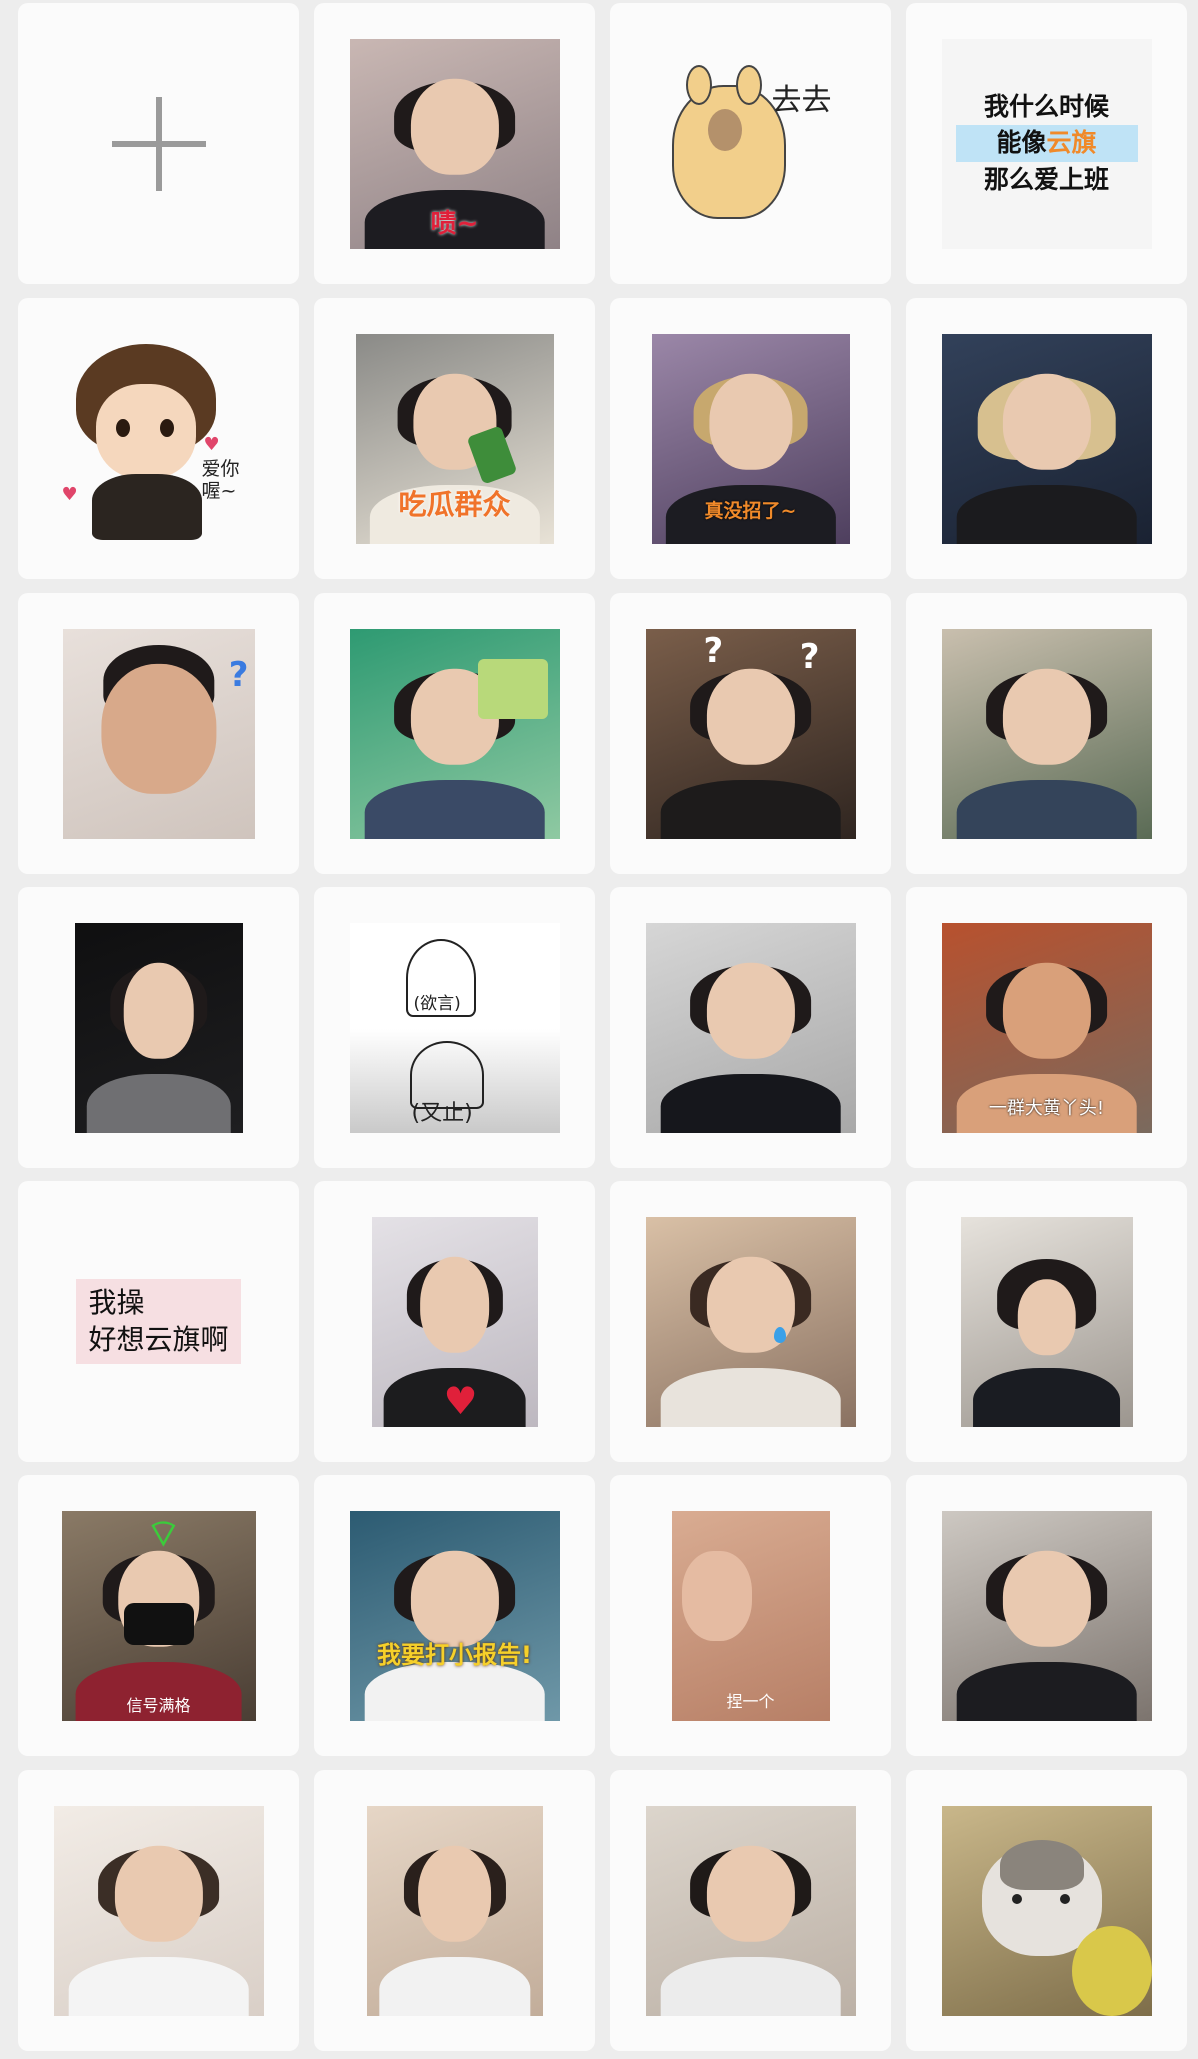  I want to click on sticker-item: 去去, so click(750, 143).